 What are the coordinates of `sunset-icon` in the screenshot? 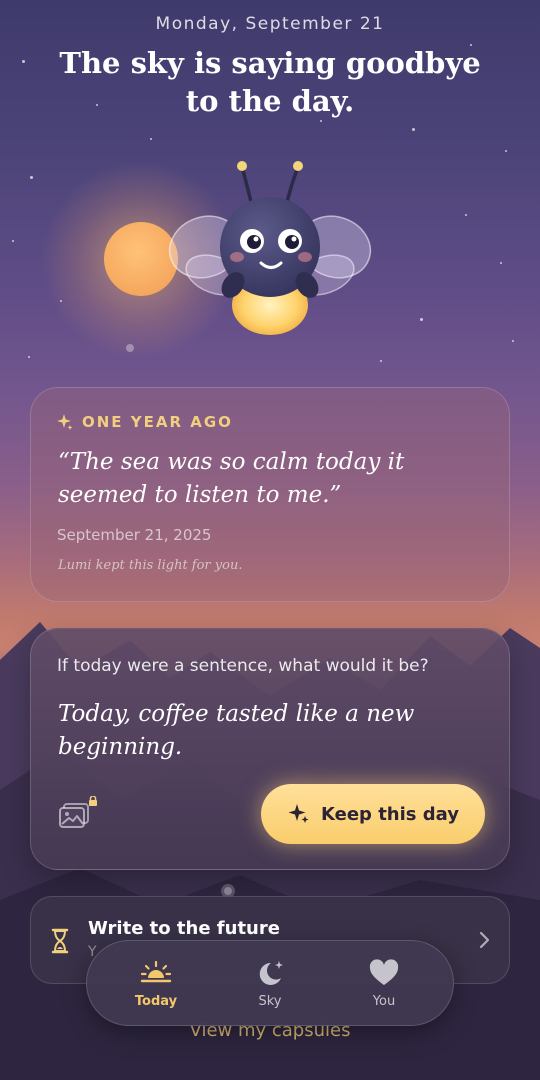 It's located at (156, 971).